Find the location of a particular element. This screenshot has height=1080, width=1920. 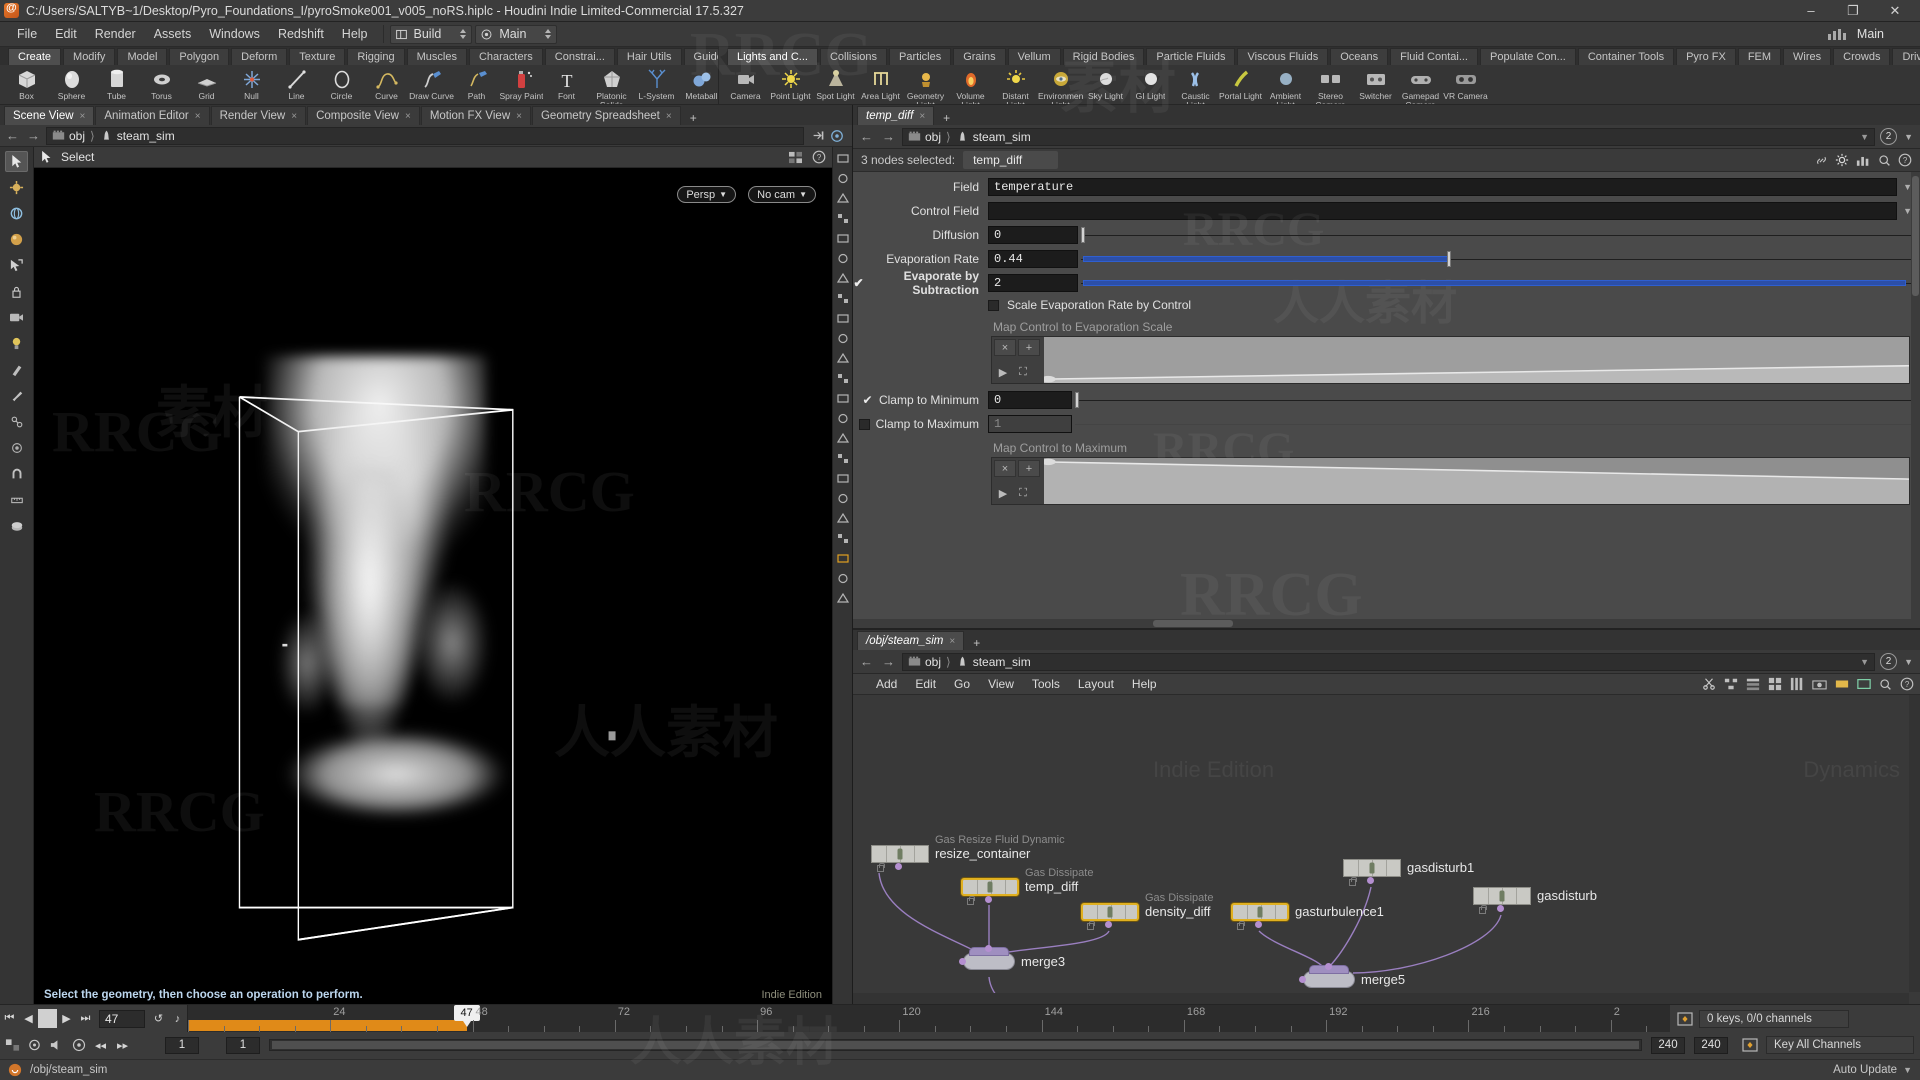

shelf-left-item-spray-paint: Spray Paint is located at coordinates (521, 84).